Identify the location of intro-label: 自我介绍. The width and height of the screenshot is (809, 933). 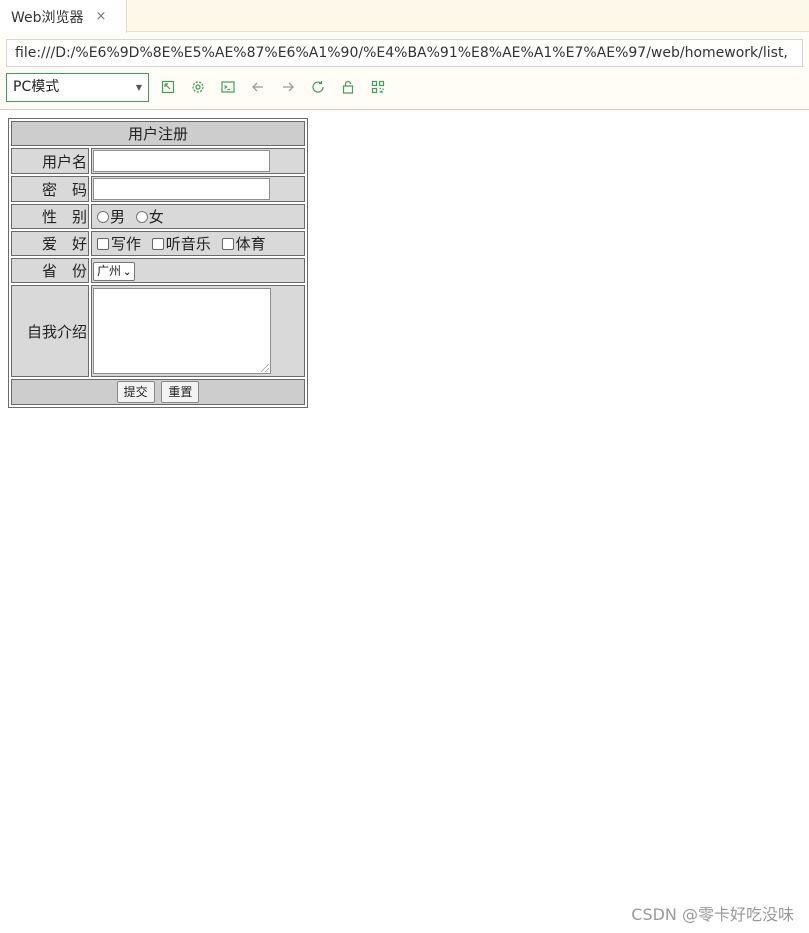
(50, 331).